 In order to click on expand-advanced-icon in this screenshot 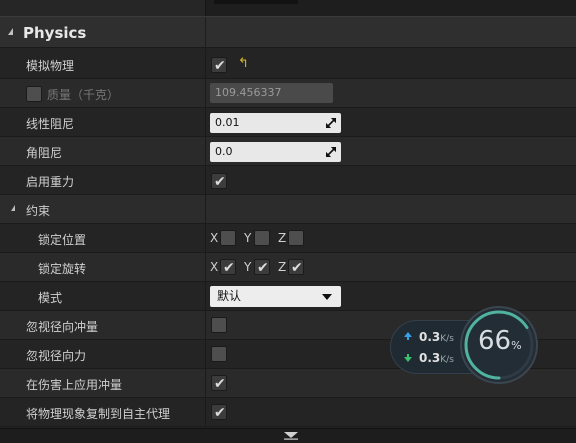, I will do `click(291, 436)`.